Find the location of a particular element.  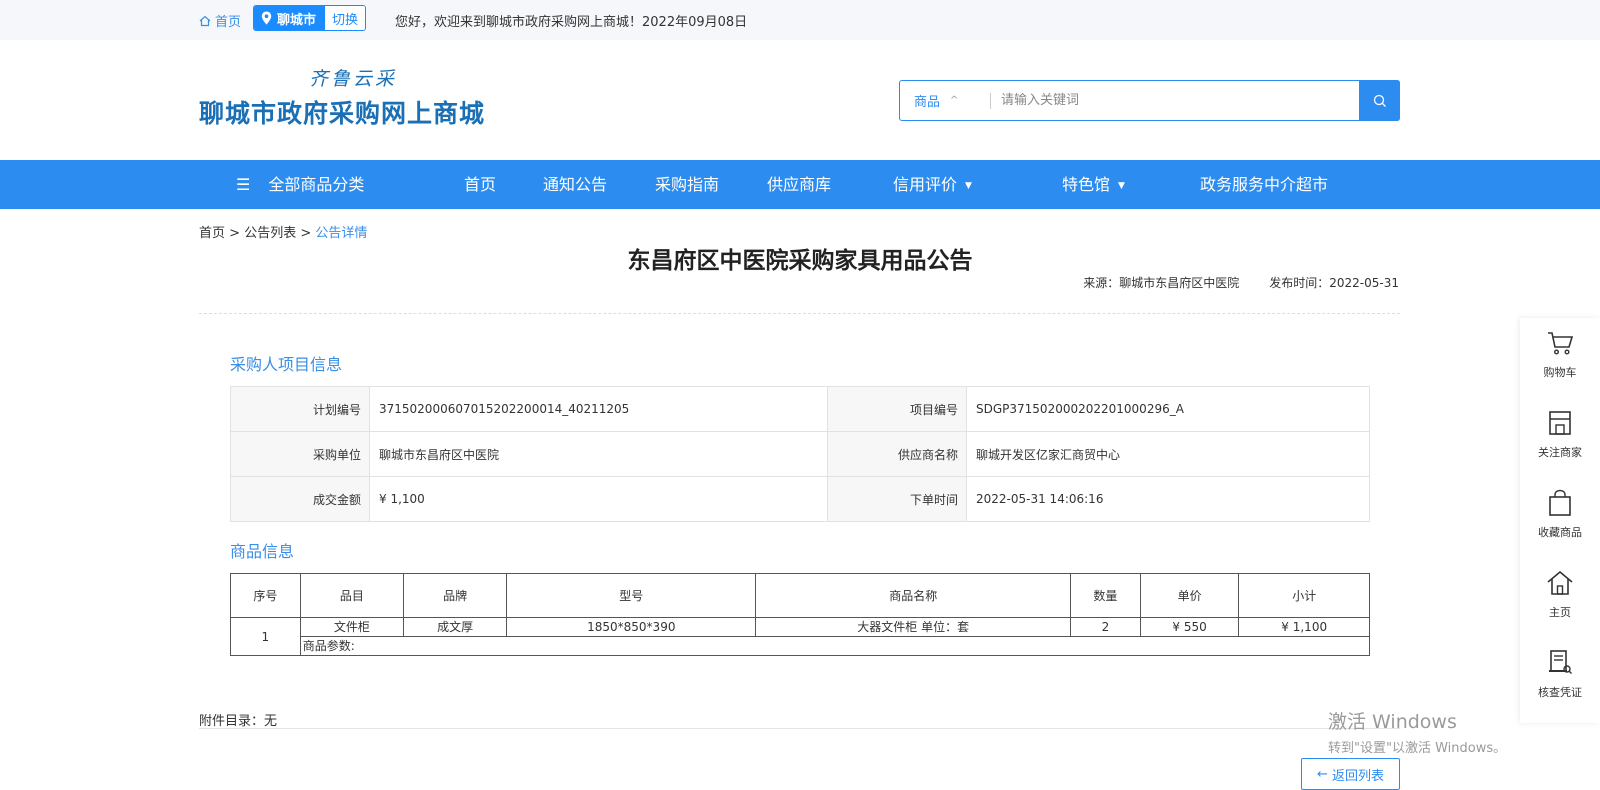

goods-section-title: 商品信息 is located at coordinates (262, 551).